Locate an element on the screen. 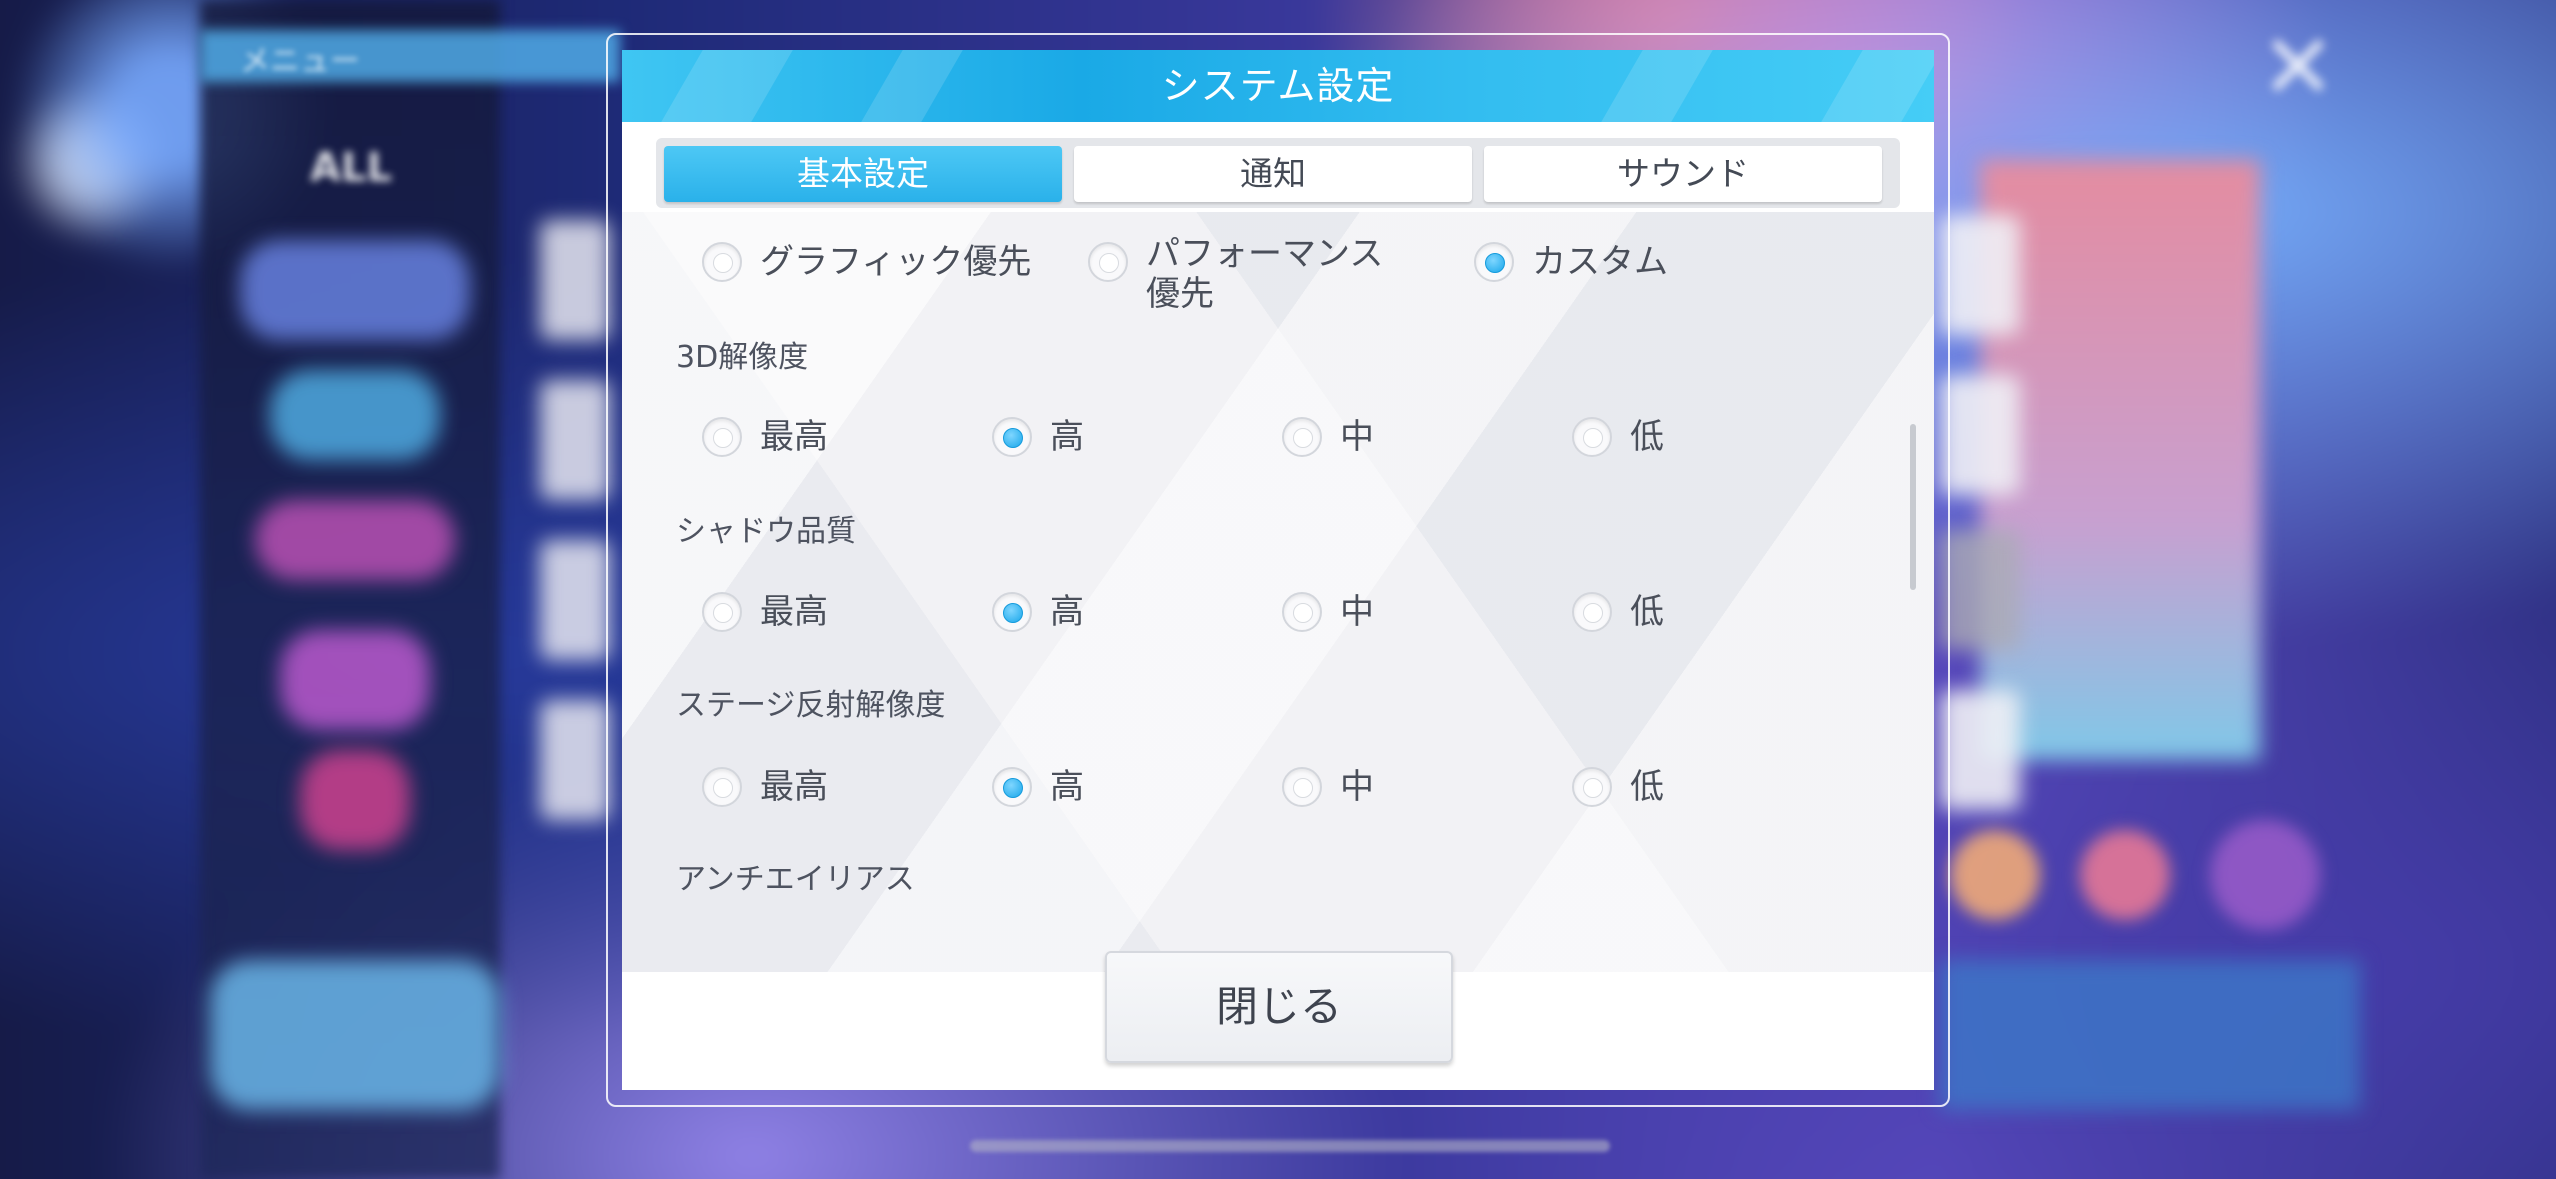 This screenshot has height=1179, width=2556. preset-graphics-priority-radio: グラフィック優先 is located at coordinates (866, 262).